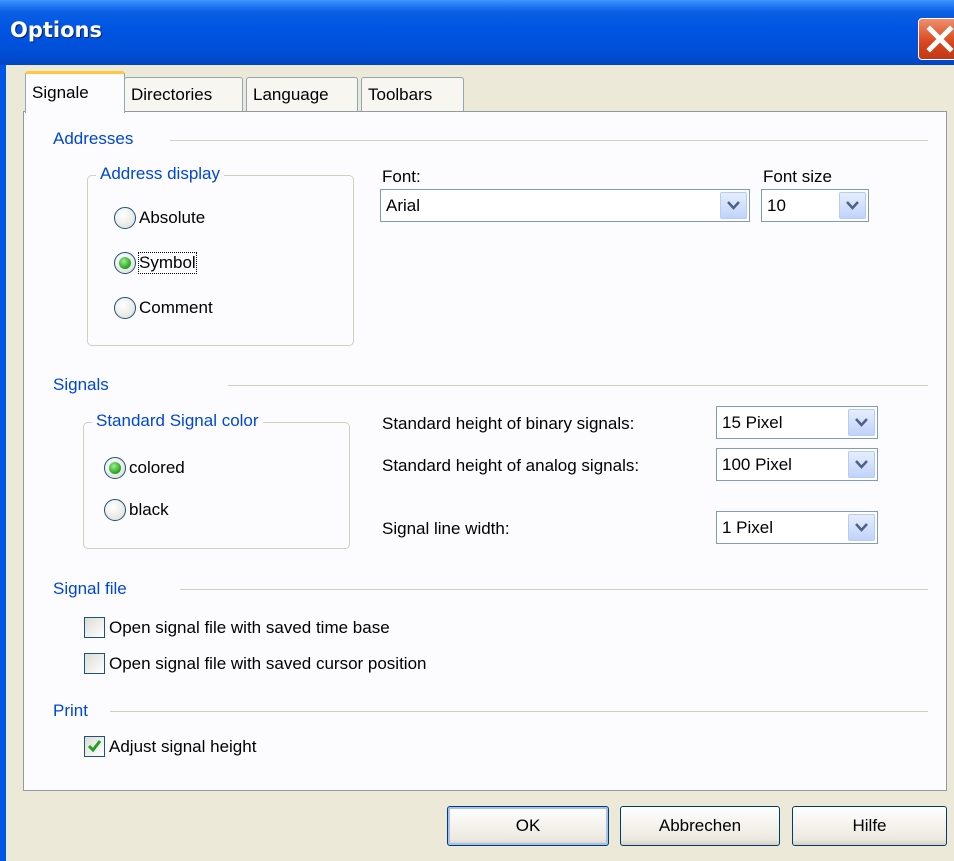 The height and width of the screenshot is (861, 954). Describe the element at coordinates (508, 423) in the screenshot. I see `binary-height-label: Standard height of binary signals:` at that location.